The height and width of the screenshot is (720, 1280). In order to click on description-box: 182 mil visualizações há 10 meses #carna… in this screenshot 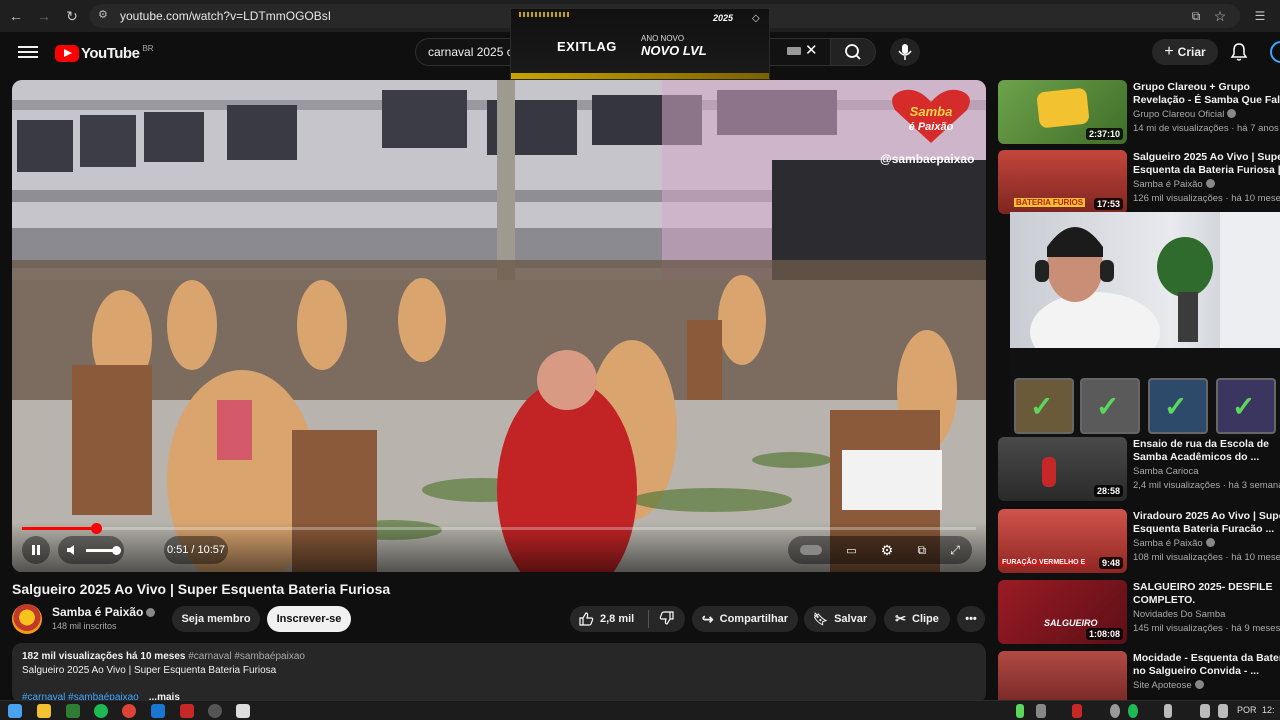, I will do `click(499, 673)`.